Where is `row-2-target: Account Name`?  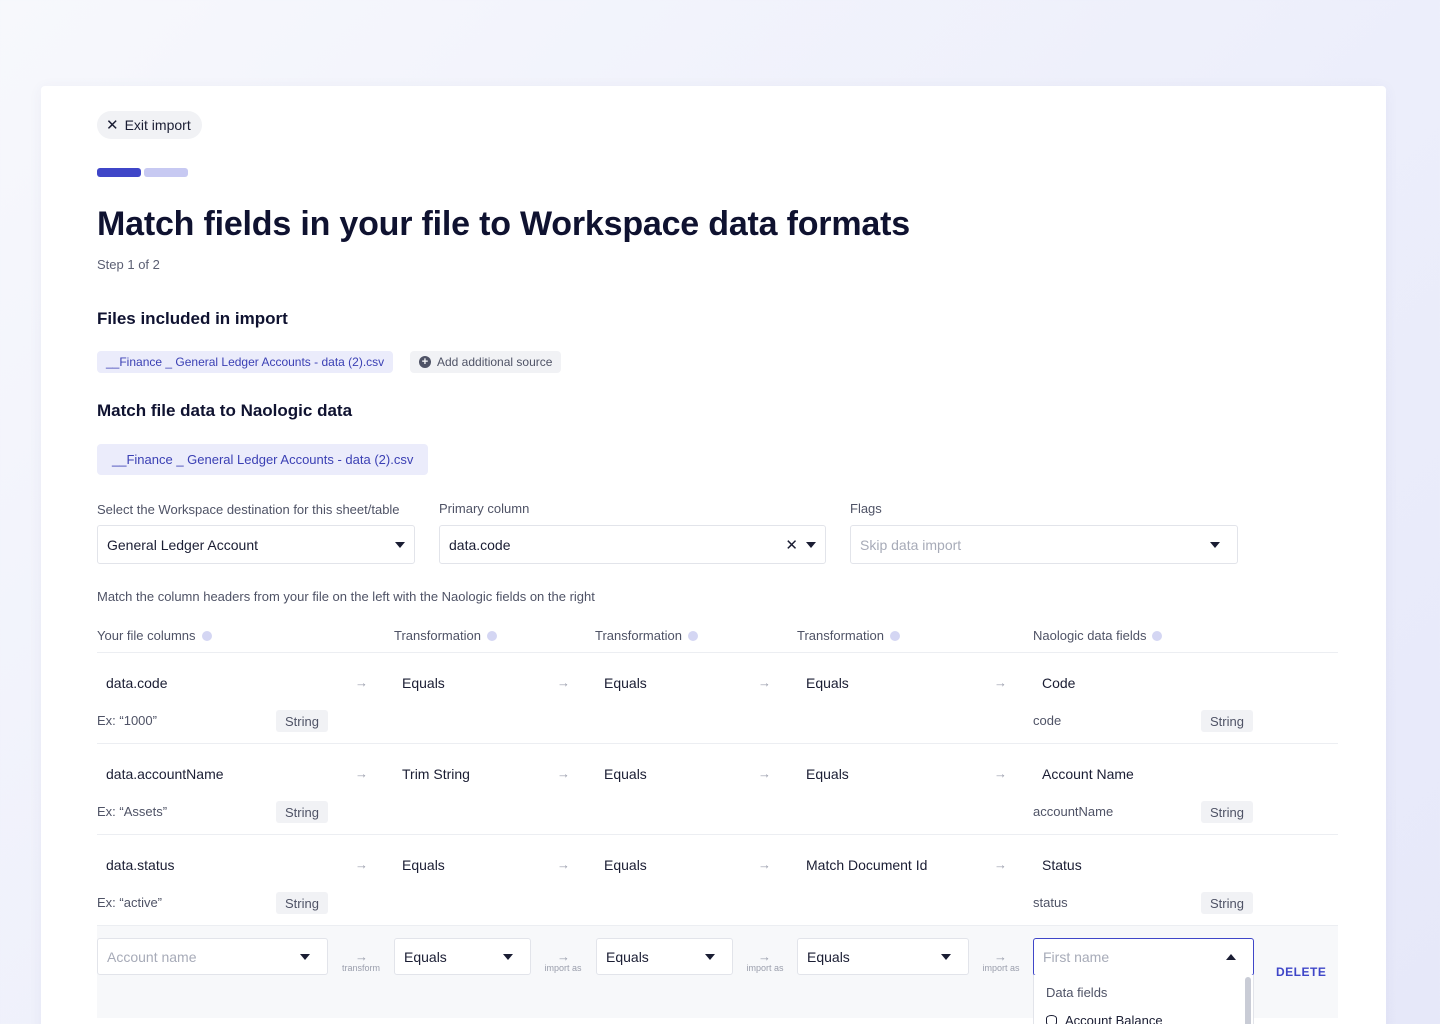
row-2-target: Account Name is located at coordinates (1088, 774).